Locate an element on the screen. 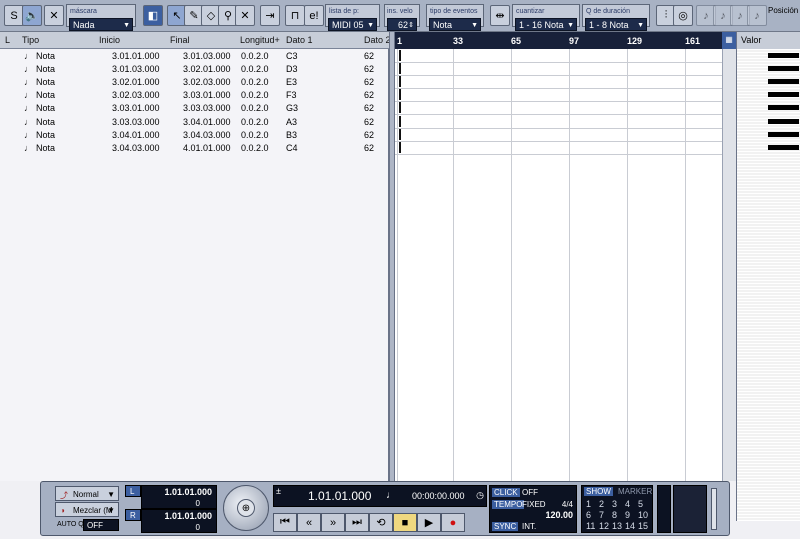  marker-number: 13 is located at coordinates (617, 526).